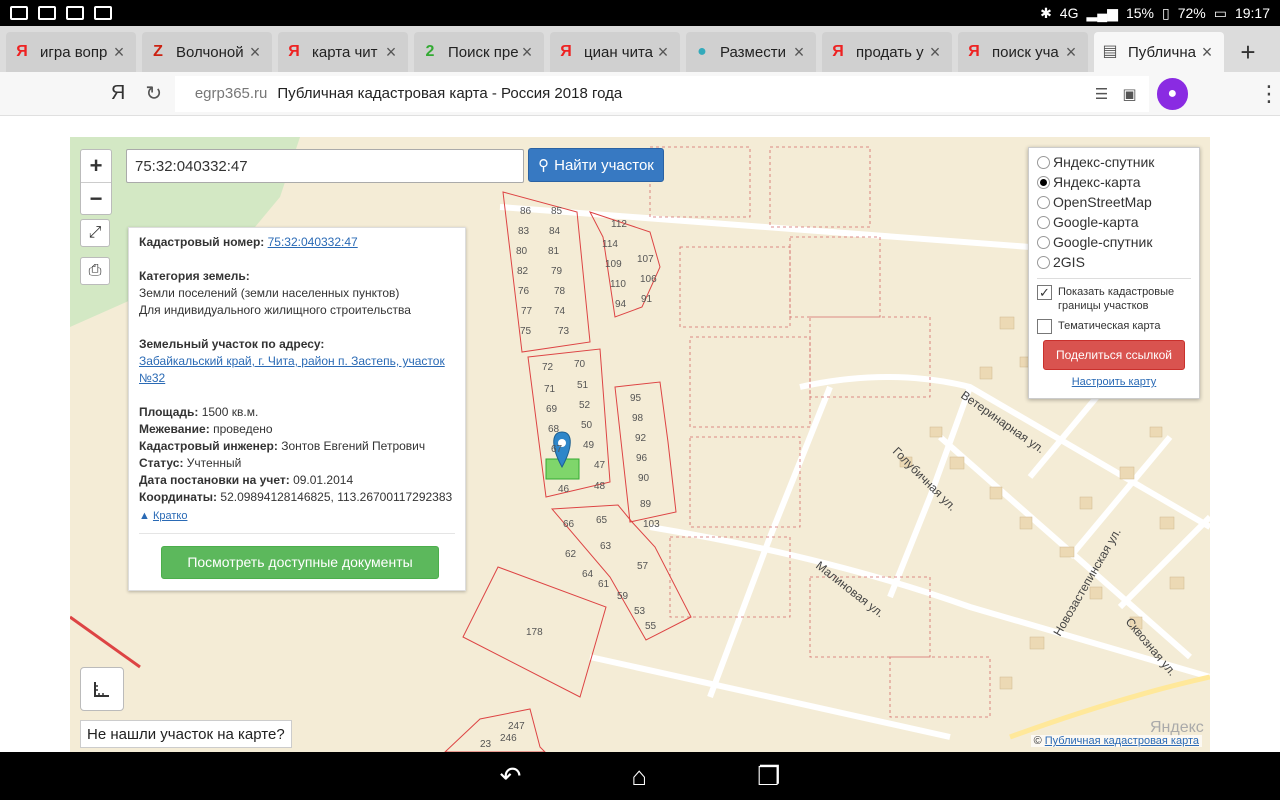 Image resolution: width=1280 pixels, height=800 pixels. I want to click on parcel-number: 114, so click(610, 244).